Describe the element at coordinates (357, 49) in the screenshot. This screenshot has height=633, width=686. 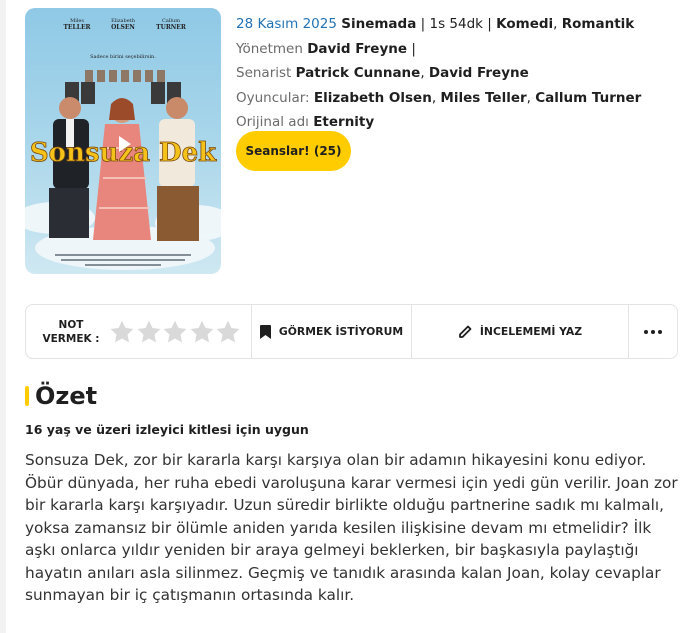
I see `director-link: David Freyne` at that location.